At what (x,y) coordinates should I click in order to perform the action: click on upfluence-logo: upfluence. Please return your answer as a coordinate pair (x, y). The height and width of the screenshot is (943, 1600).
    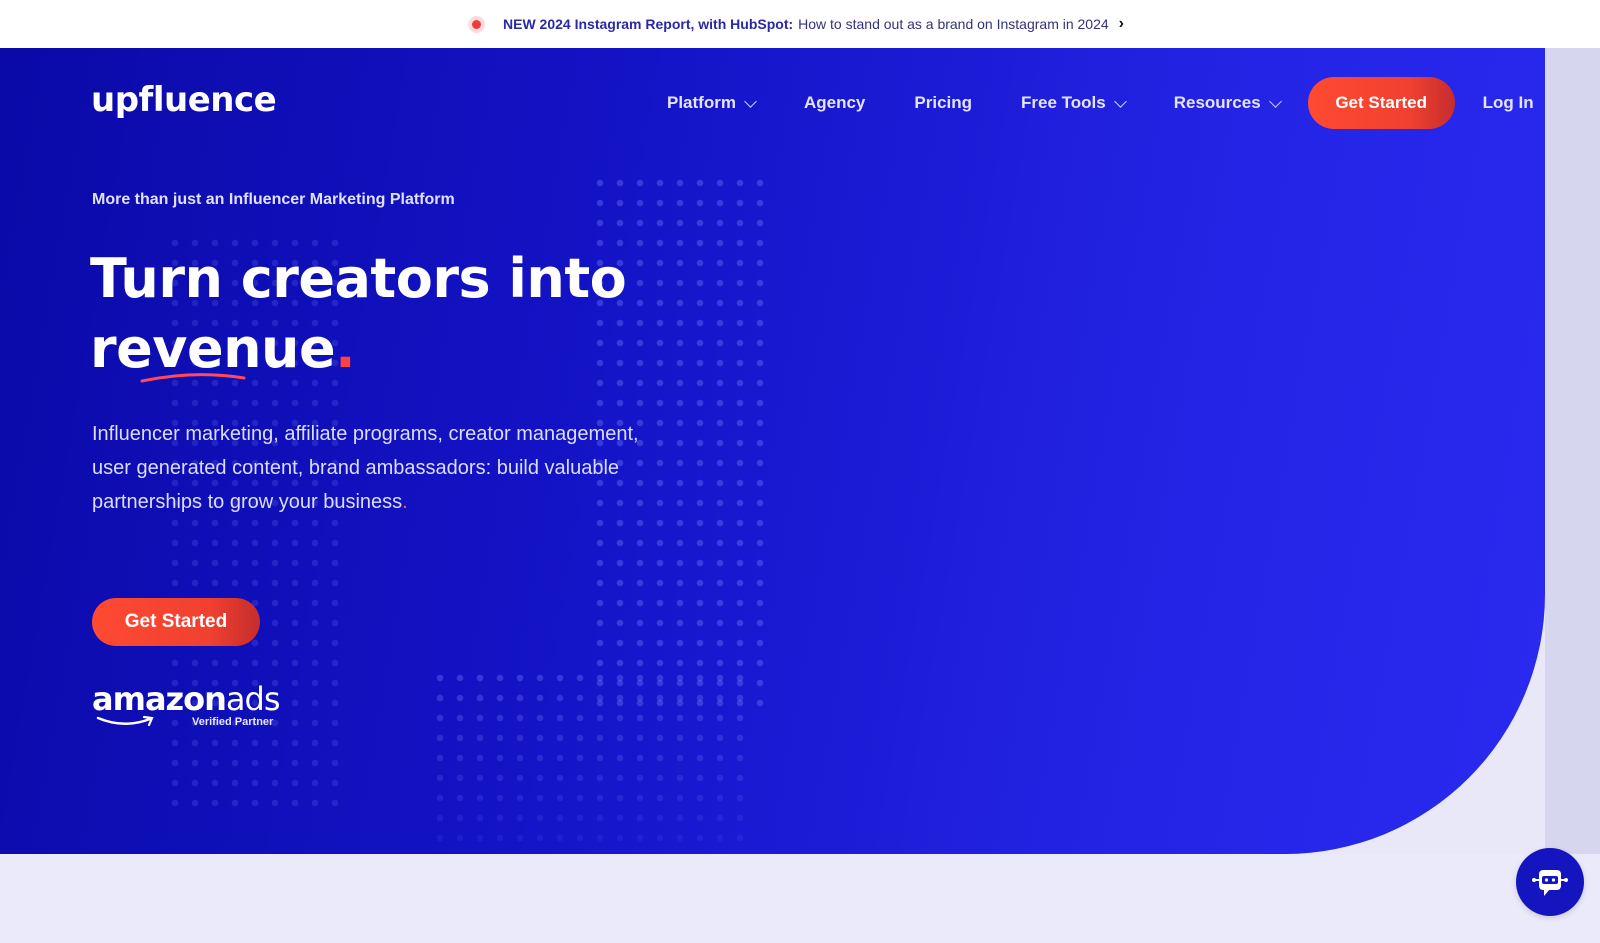
    Looking at the image, I should click on (184, 100).